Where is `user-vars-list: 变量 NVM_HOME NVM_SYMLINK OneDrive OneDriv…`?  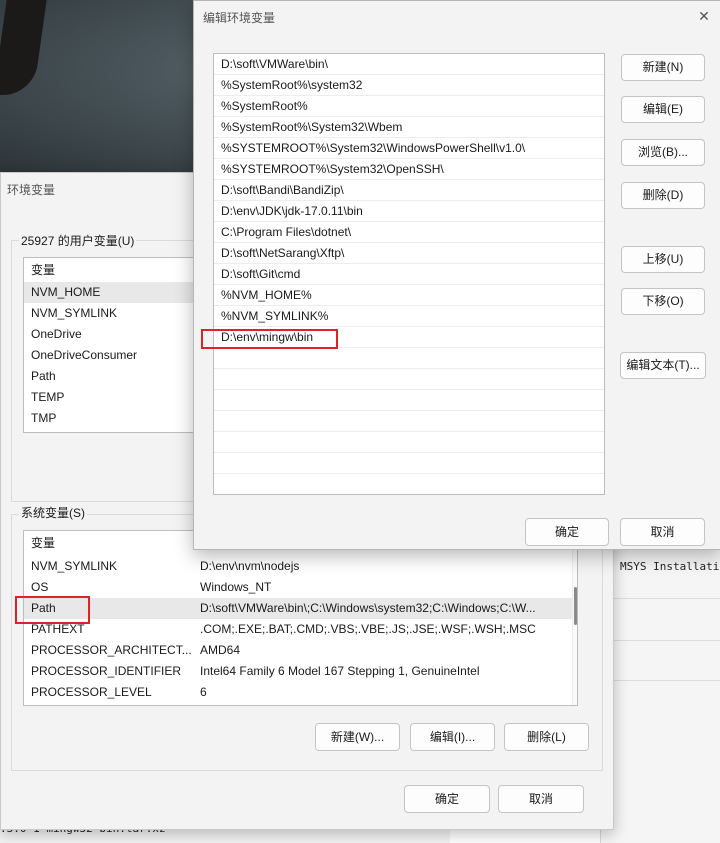 user-vars-list: 变量 NVM_HOME NVM_SYMLINK OneDrive OneDriv… is located at coordinates (109, 345).